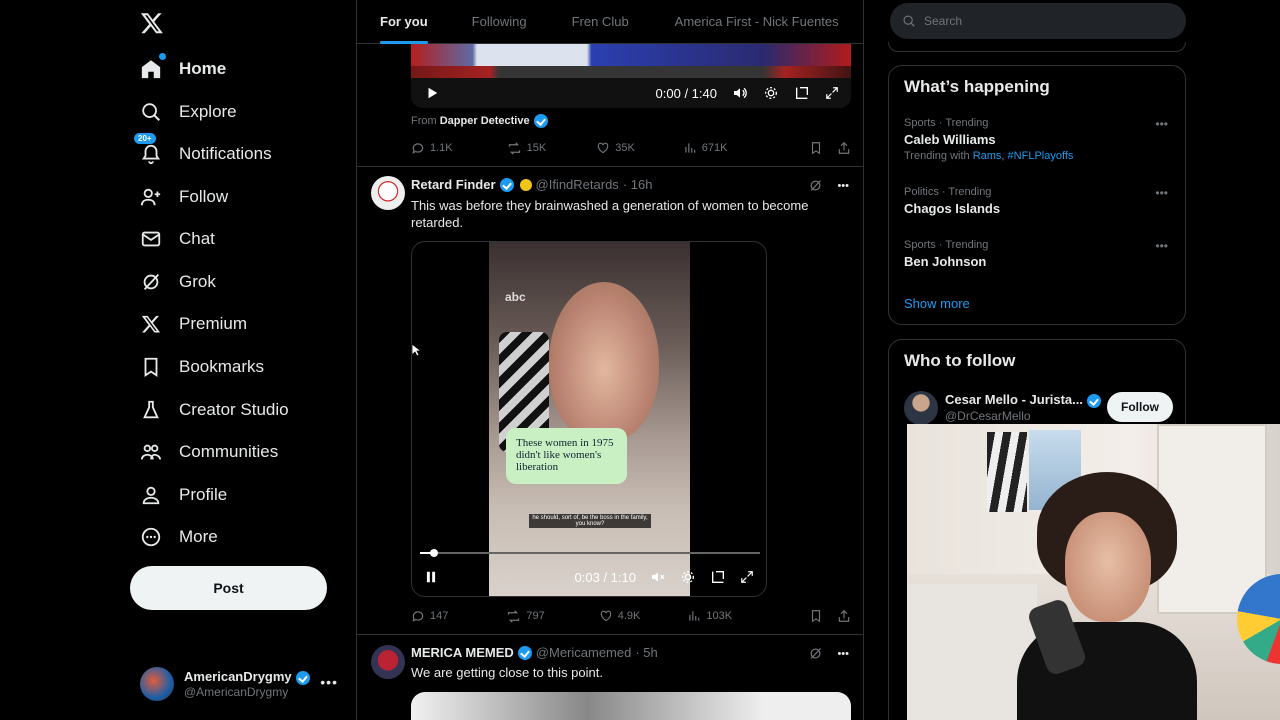  I want to click on video-time: 0:00 / 1:40, so click(686, 93).